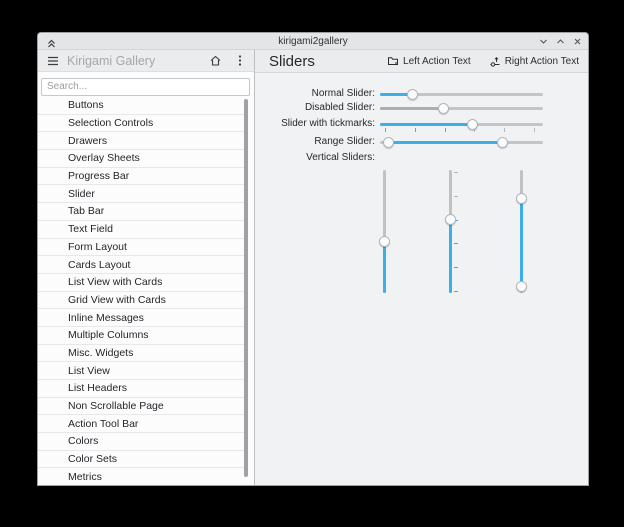 This screenshot has width=624, height=527. What do you see at coordinates (145, 86) in the screenshot?
I see `search-input` at bounding box center [145, 86].